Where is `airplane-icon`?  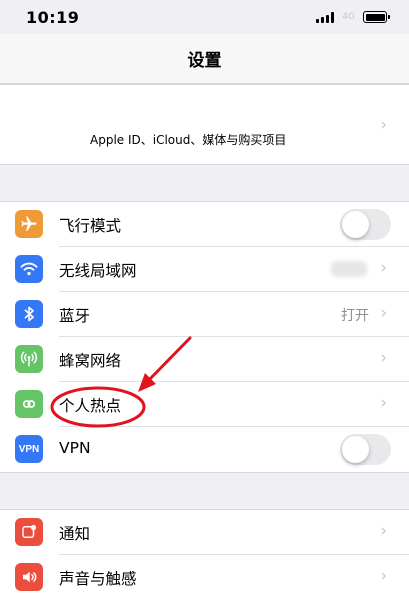 airplane-icon is located at coordinates (29, 224).